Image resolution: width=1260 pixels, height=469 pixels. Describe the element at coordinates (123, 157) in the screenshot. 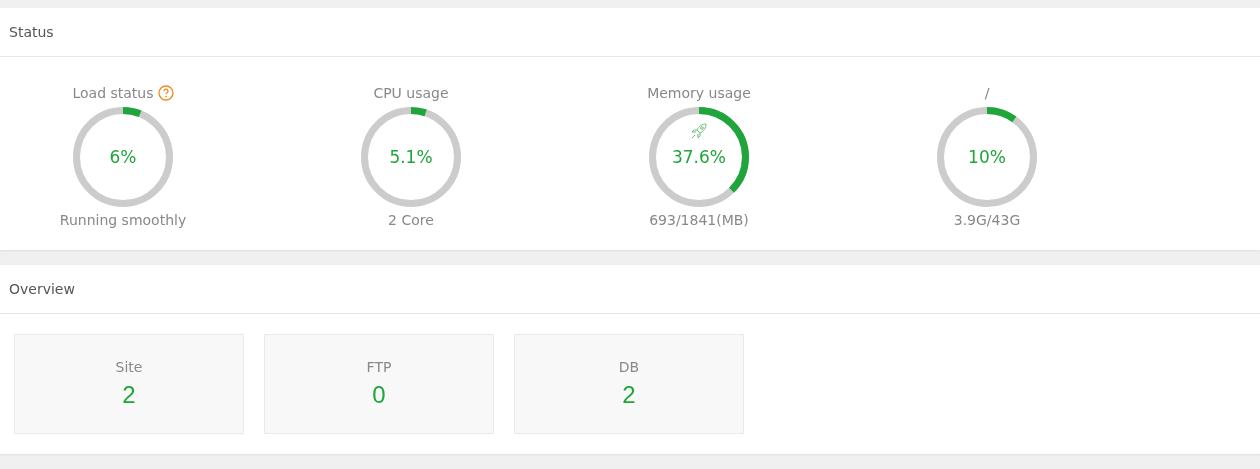

I see `gauge-value: 6%` at that location.